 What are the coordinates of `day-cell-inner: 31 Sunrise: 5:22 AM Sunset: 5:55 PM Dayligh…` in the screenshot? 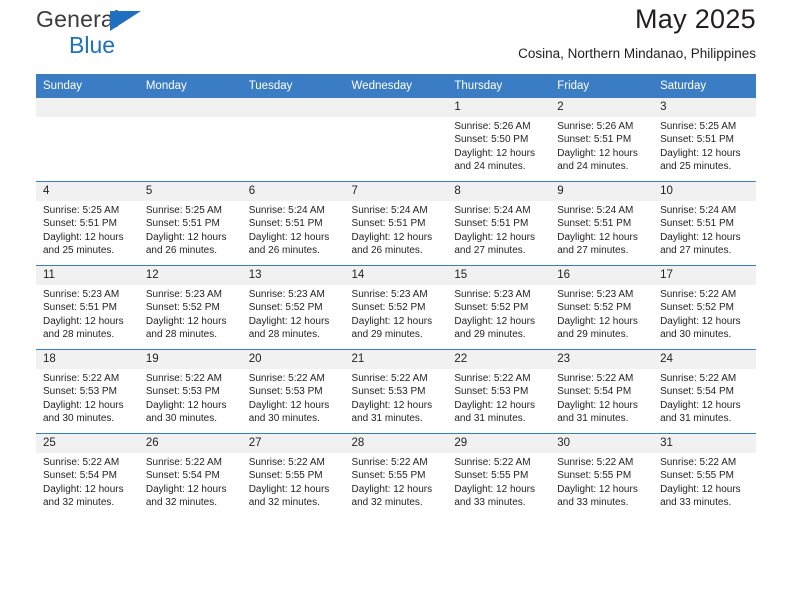 It's located at (704, 475).